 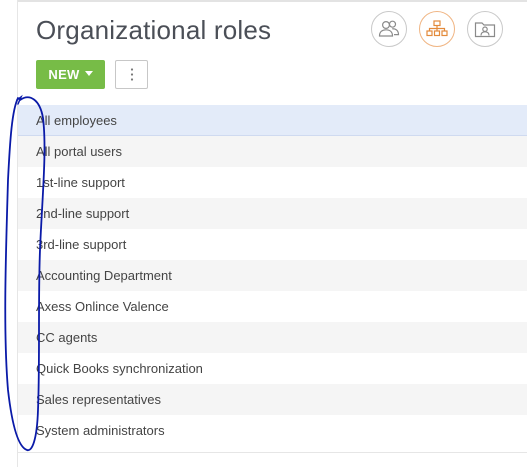 I want to click on vertical-dots-icon, so click(x=131, y=74).